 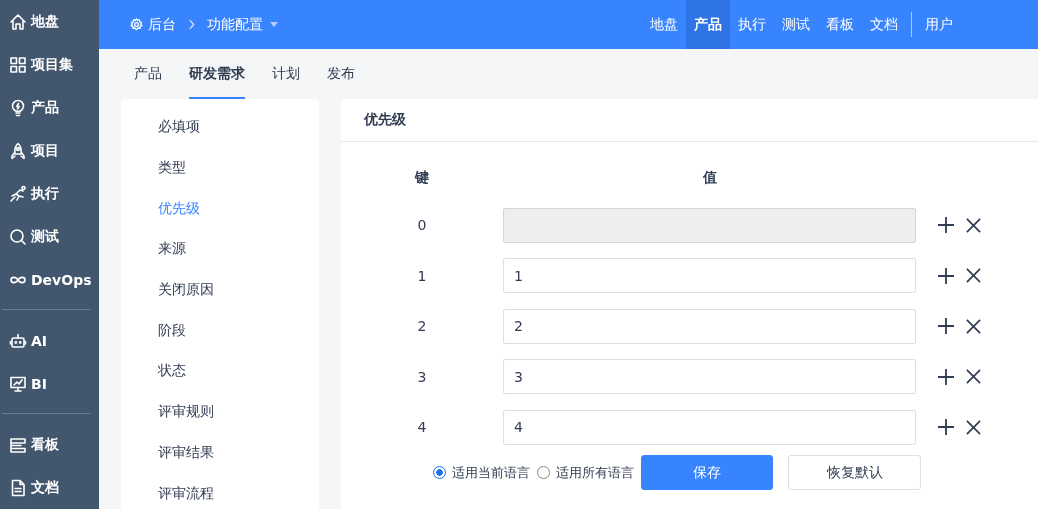 I want to click on tab: 计划, so click(x=286, y=74).